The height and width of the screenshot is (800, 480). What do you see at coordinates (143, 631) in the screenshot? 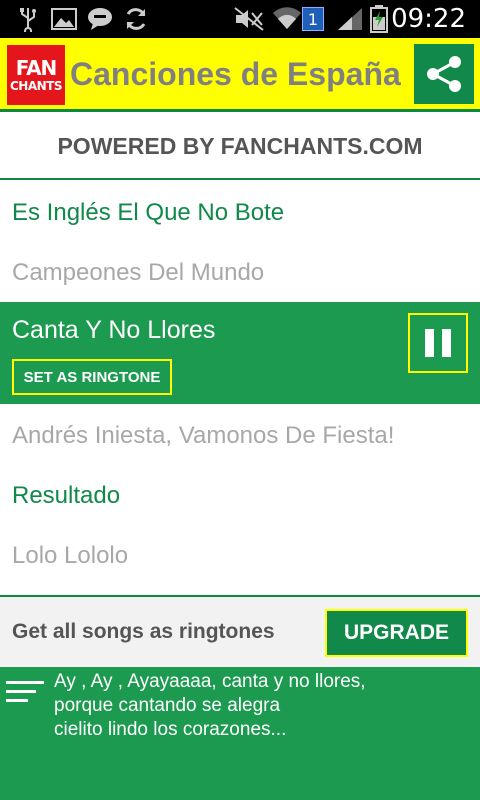
I see `upgrade-promo-text: Get all songs as ringtones` at bounding box center [143, 631].